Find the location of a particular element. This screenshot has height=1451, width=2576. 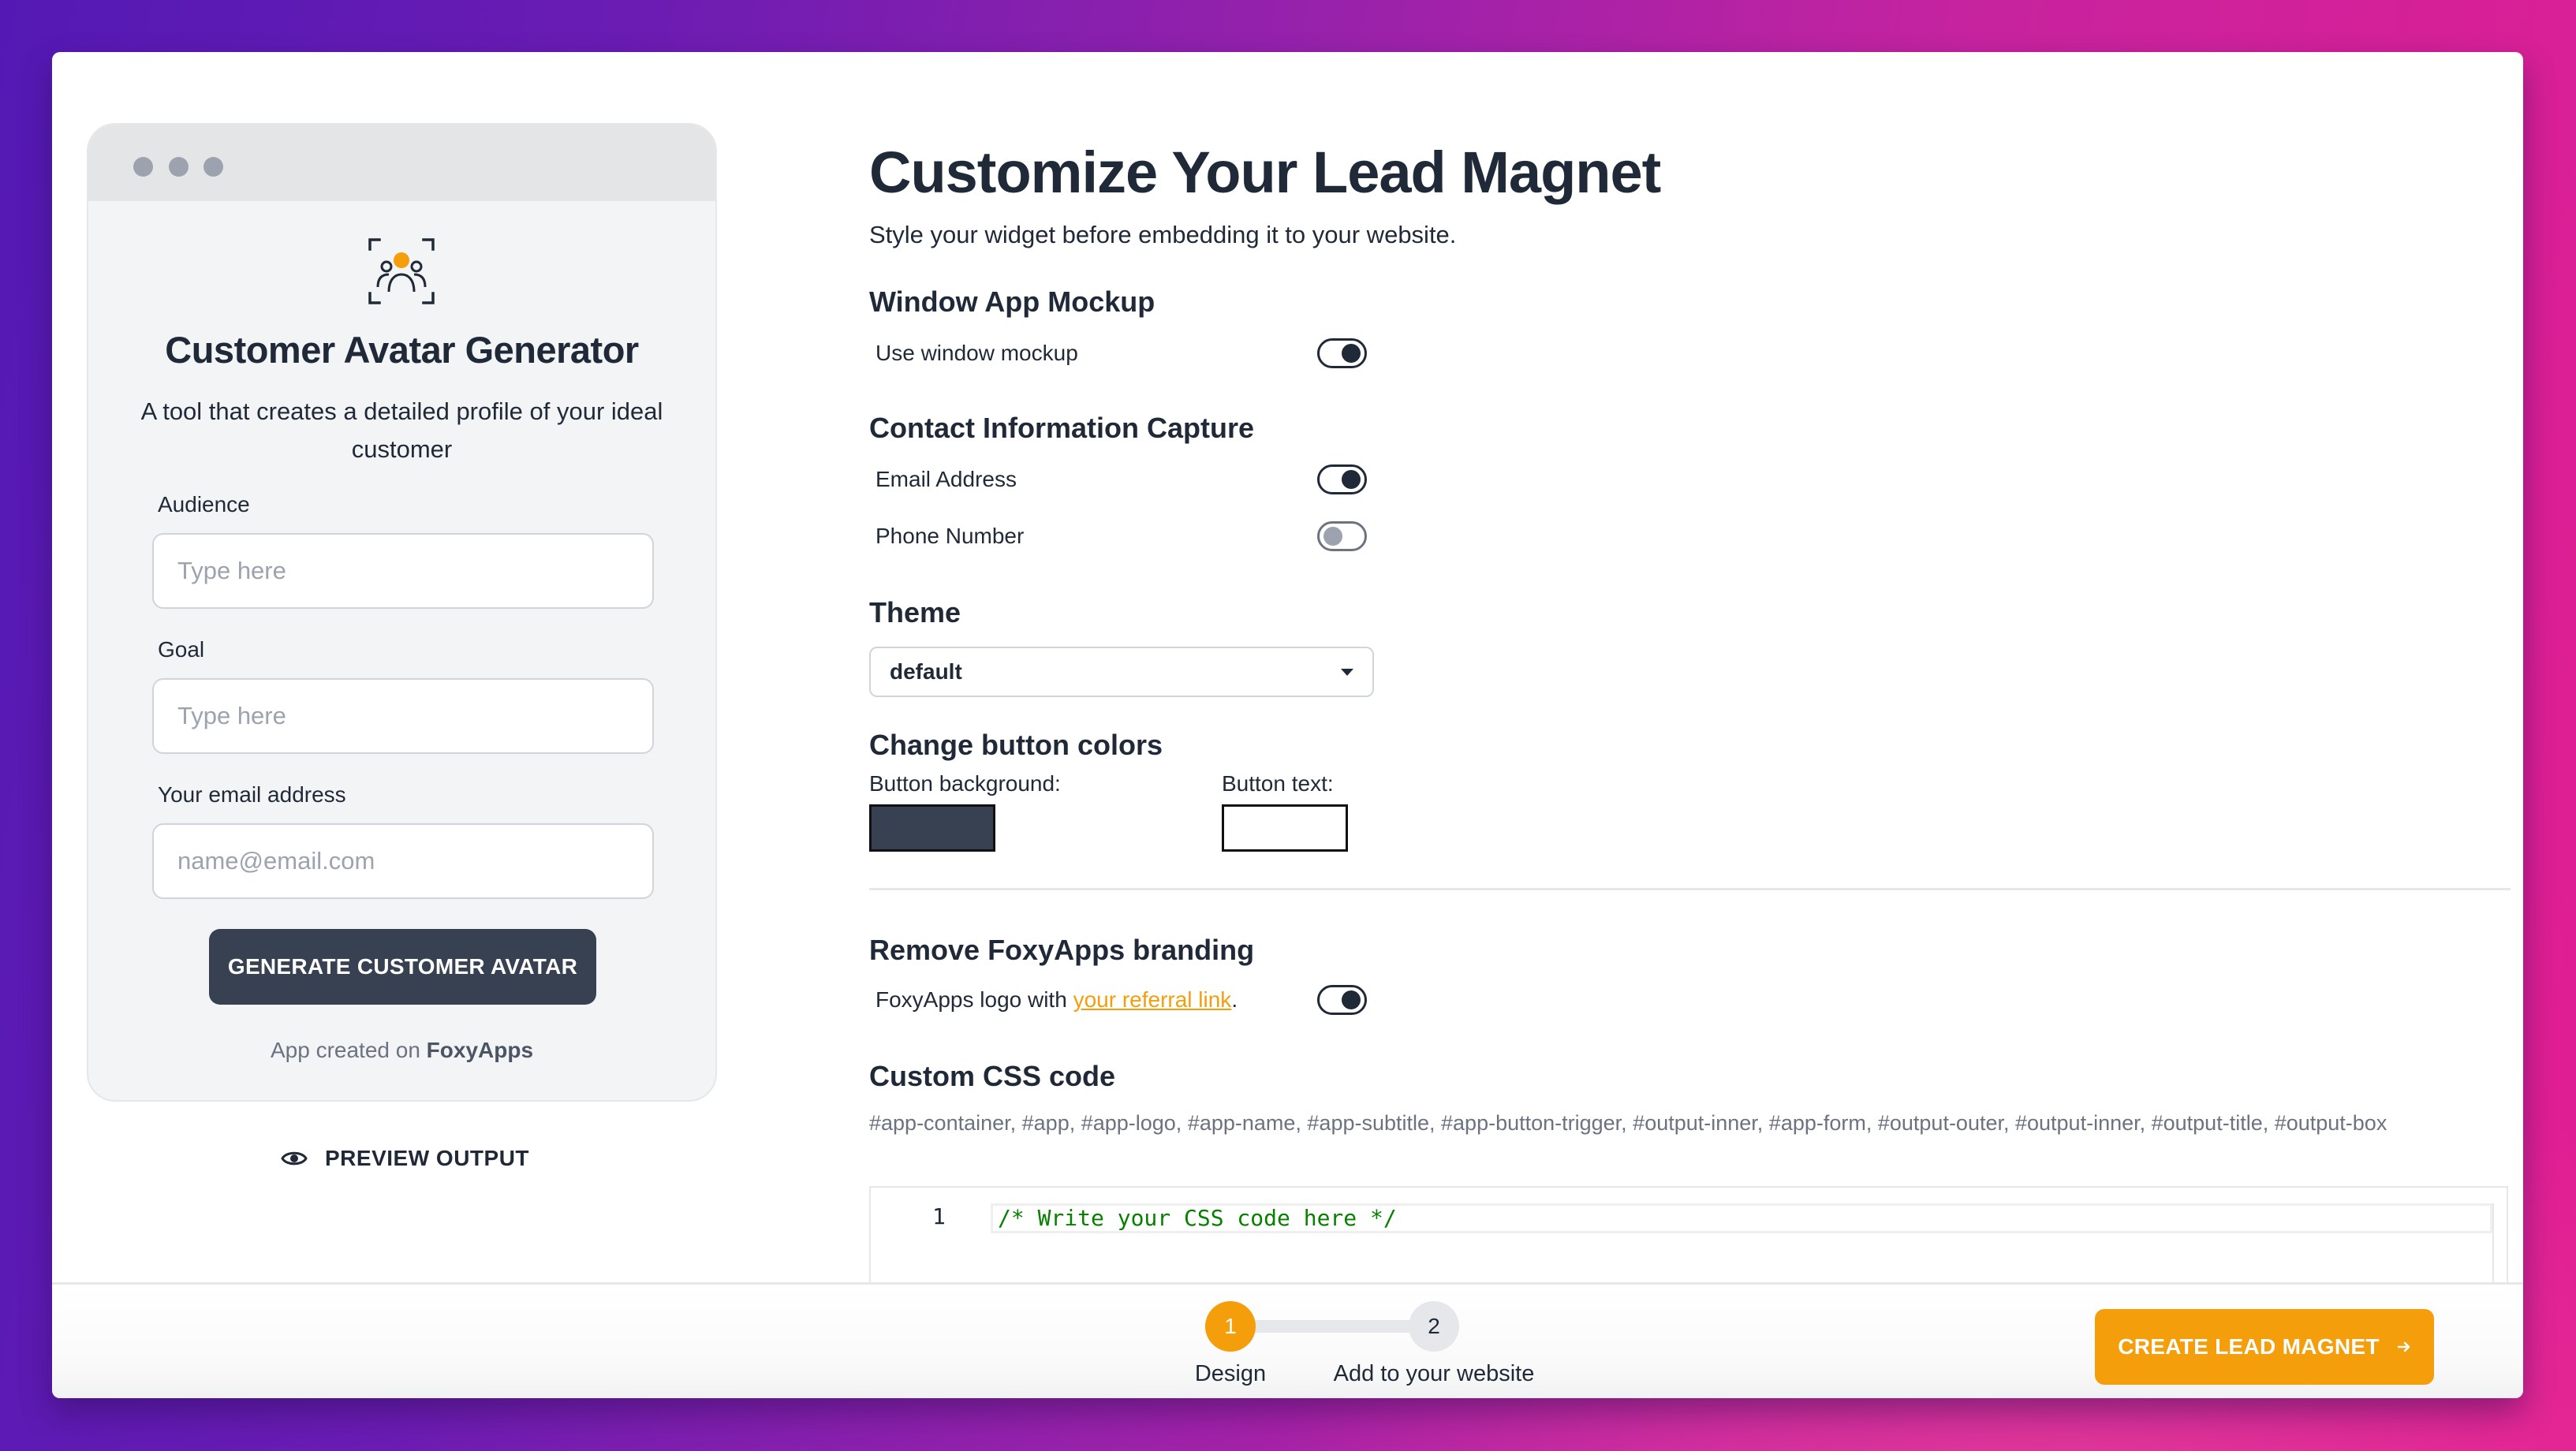

button-text-color-picker is located at coordinates (1285, 828).